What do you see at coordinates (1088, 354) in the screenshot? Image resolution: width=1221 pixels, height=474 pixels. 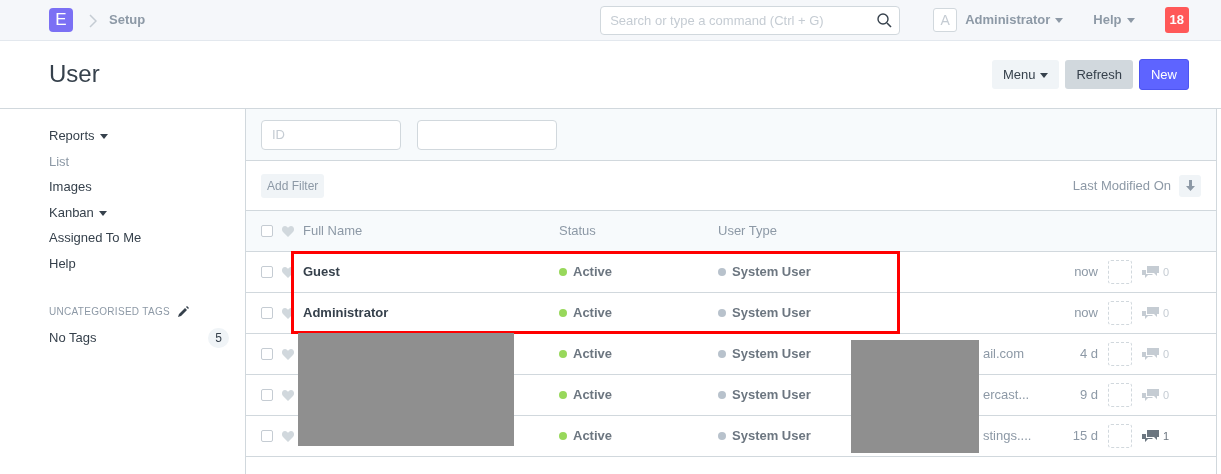 I see `modified-time: 4 d` at bounding box center [1088, 354].